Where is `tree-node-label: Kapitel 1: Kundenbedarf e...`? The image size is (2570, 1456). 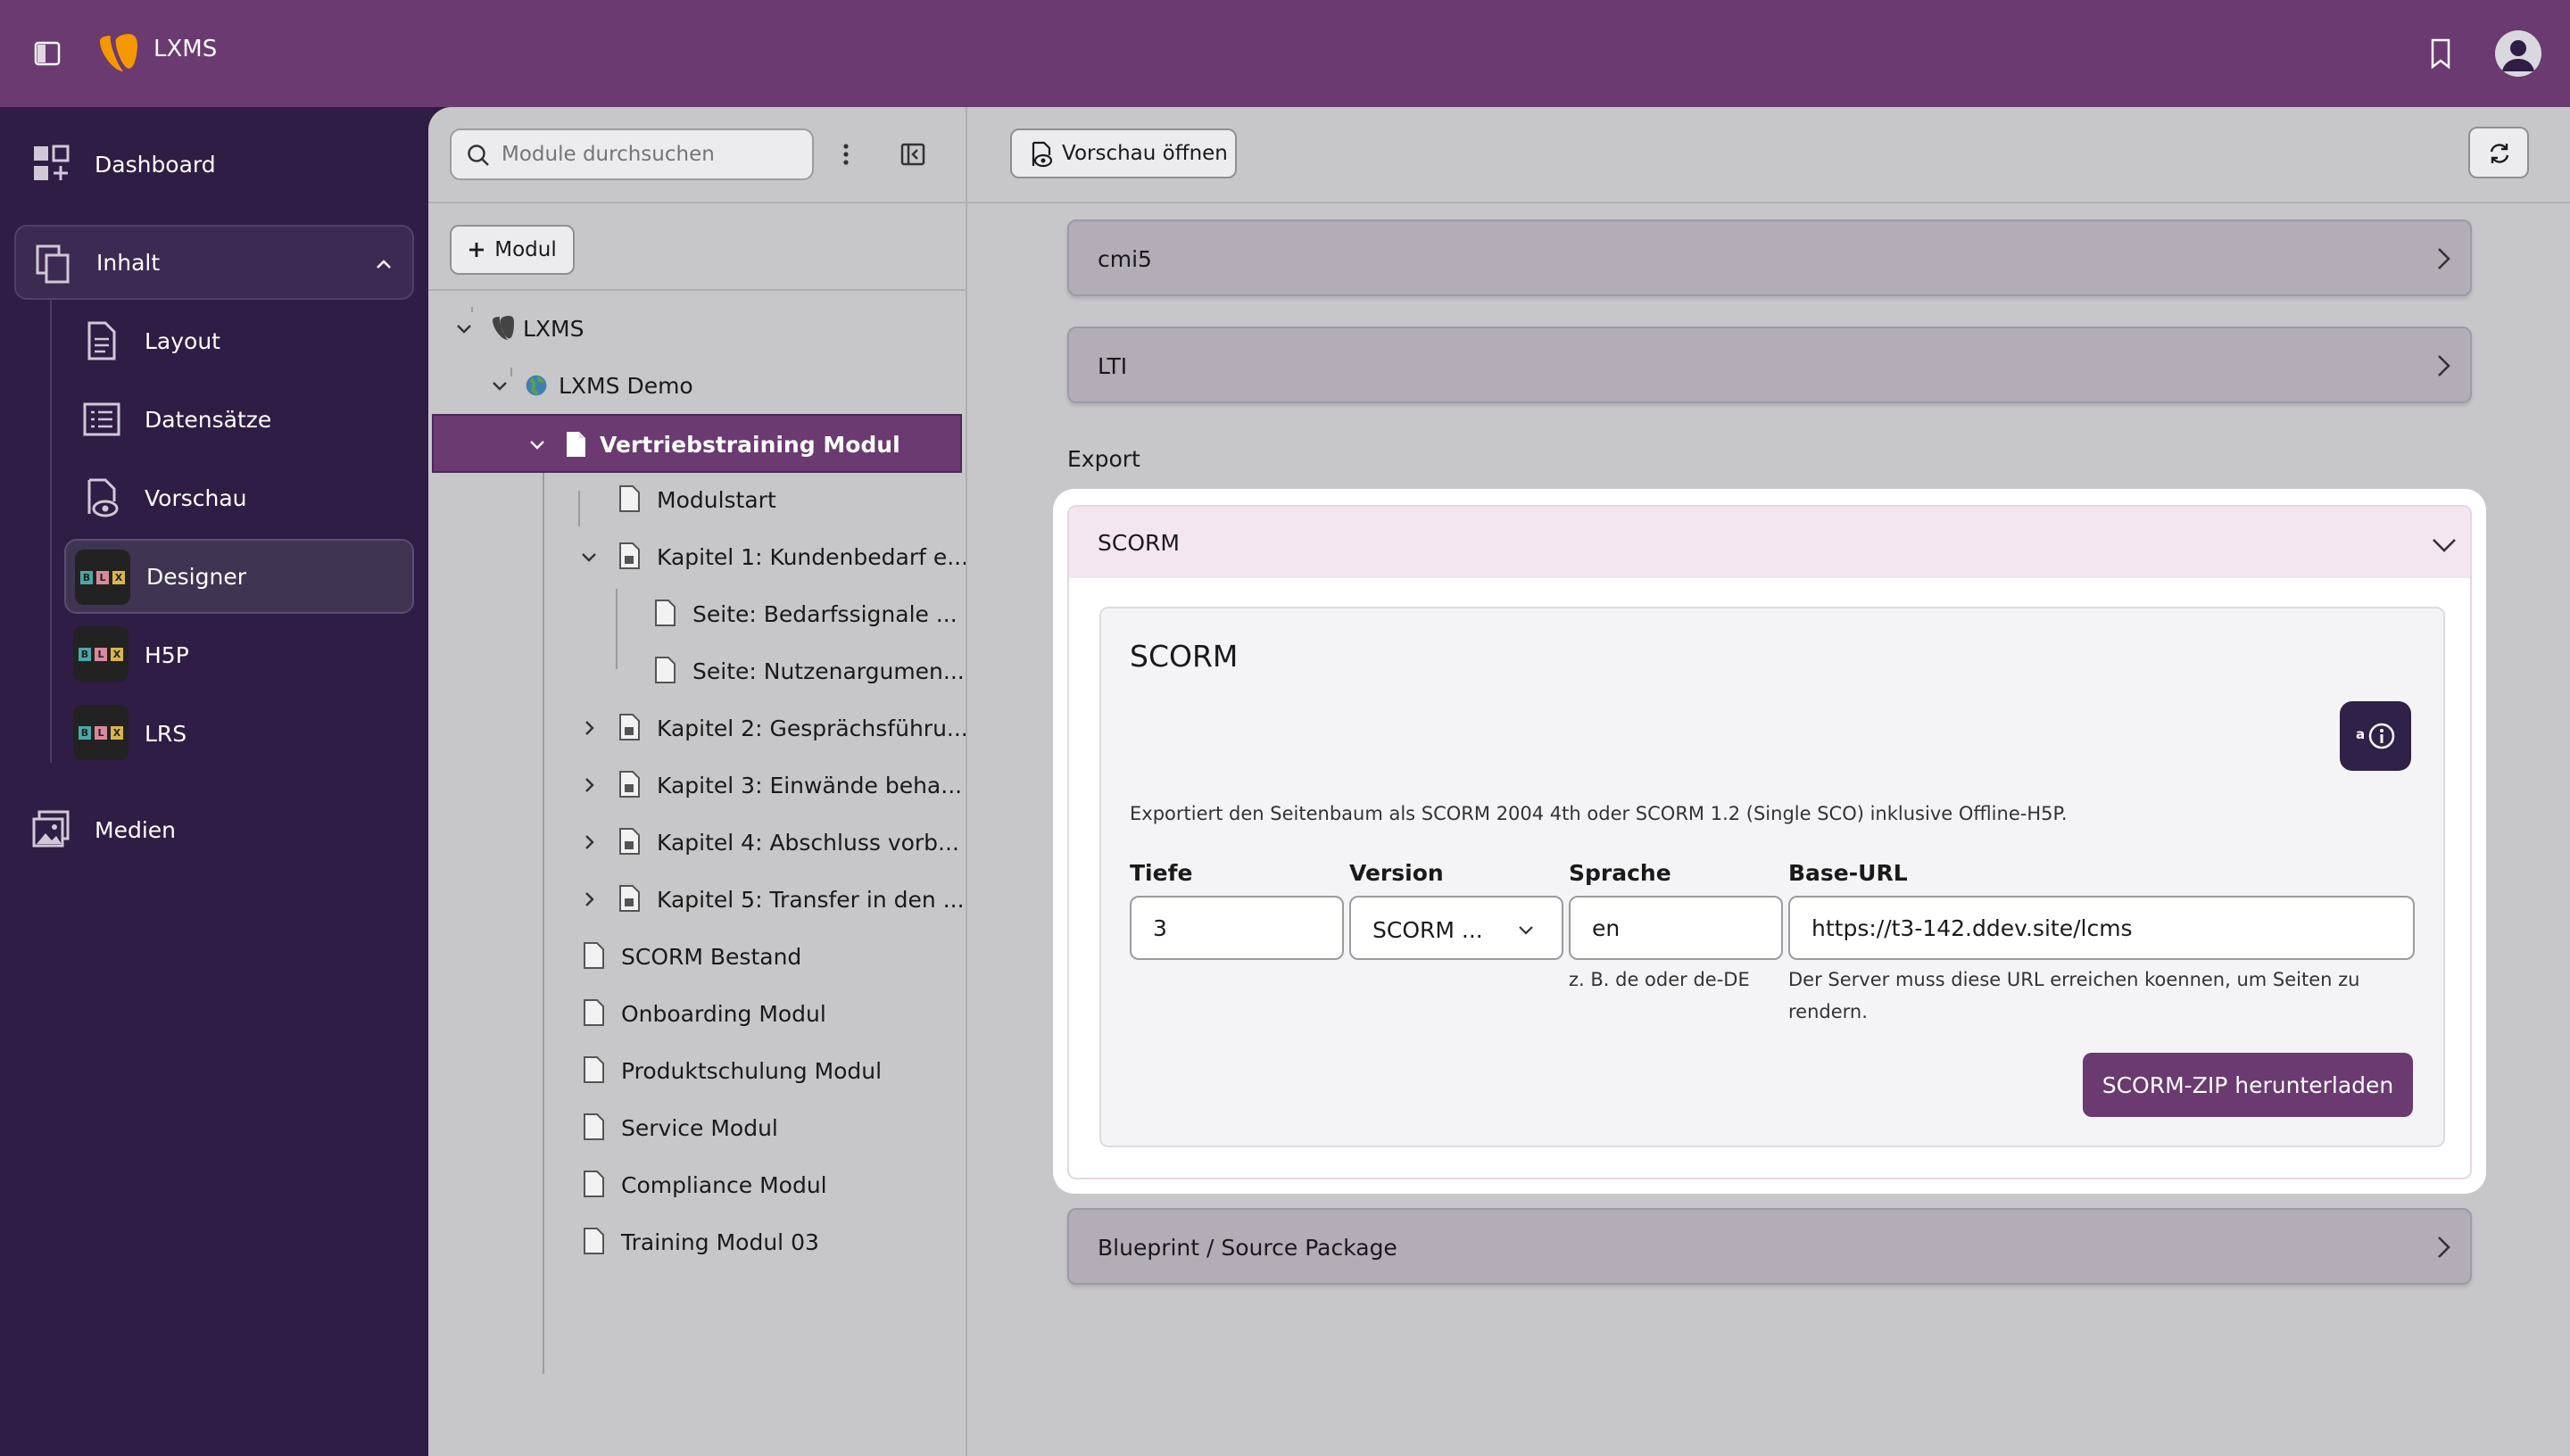
tree-node-label: Kapitel 1: Kundenbedarf e... is located at coordinates (813, 557).